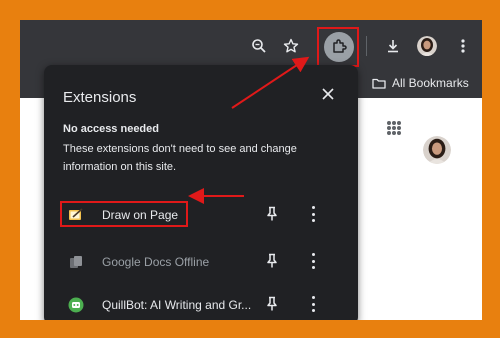 Image resolution: width=500 pixels, height=338 pixels. What do you see at coordinates (437, 150) in the screenshot?
I see `page-avatar` at bounding box center [437, 150].